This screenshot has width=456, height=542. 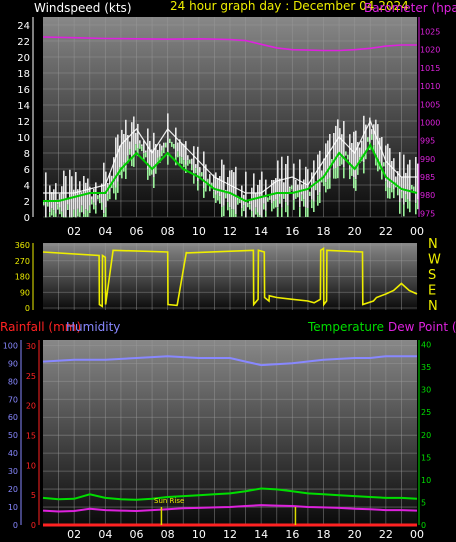 I want to click on wind-x-tick: 08, so click(x=168, y=231).